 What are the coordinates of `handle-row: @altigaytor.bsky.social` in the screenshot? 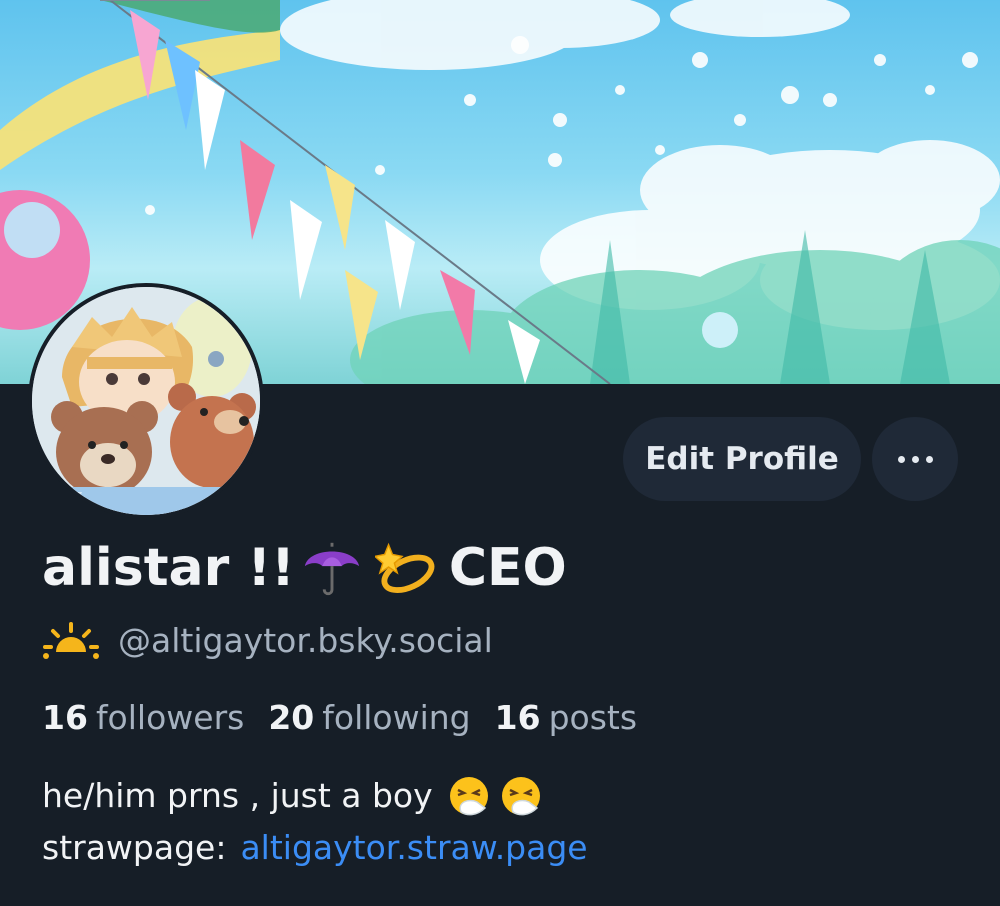 It's located at (267, 640).